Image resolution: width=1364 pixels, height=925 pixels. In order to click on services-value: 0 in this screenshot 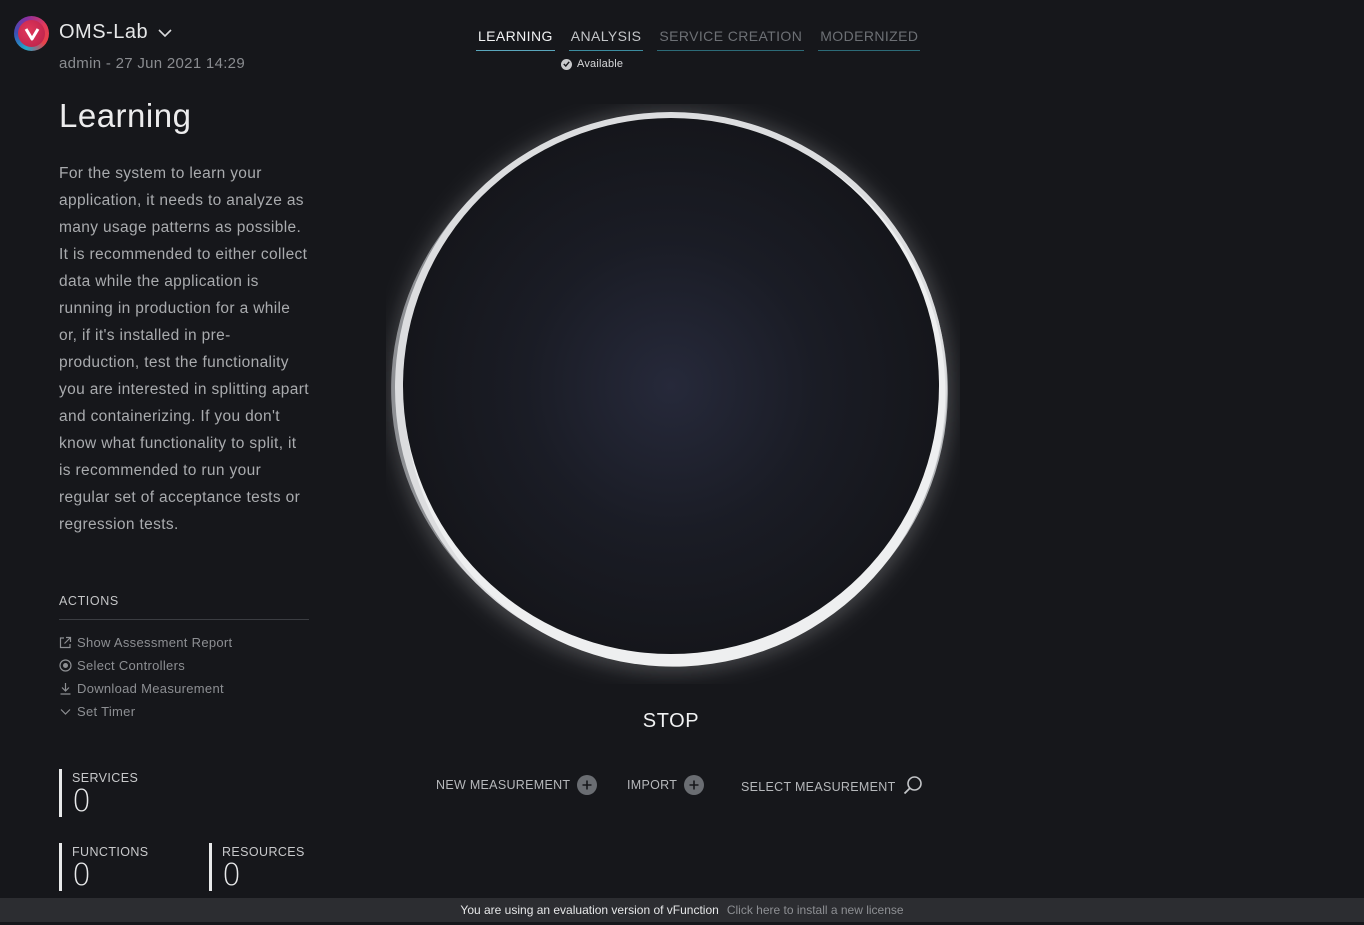, I will do `click(82, 801)`.